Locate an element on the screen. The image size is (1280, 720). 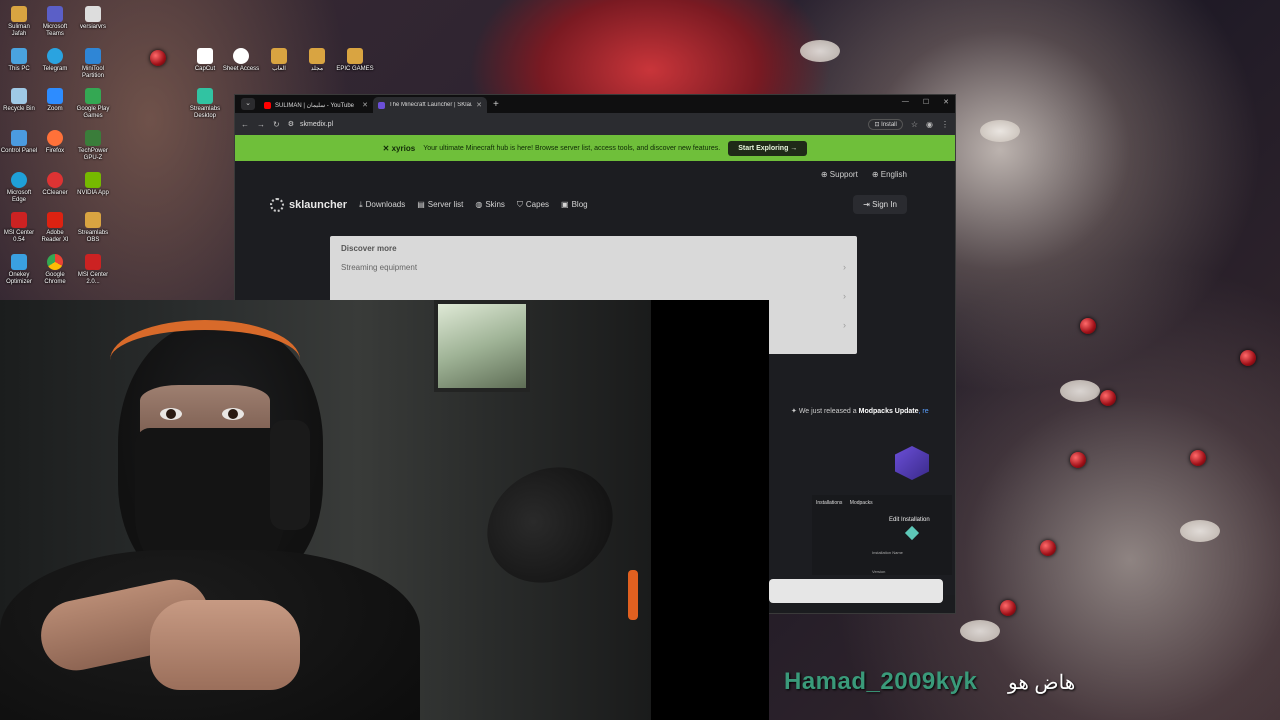
file-icon is located at coordinates (93, 14).